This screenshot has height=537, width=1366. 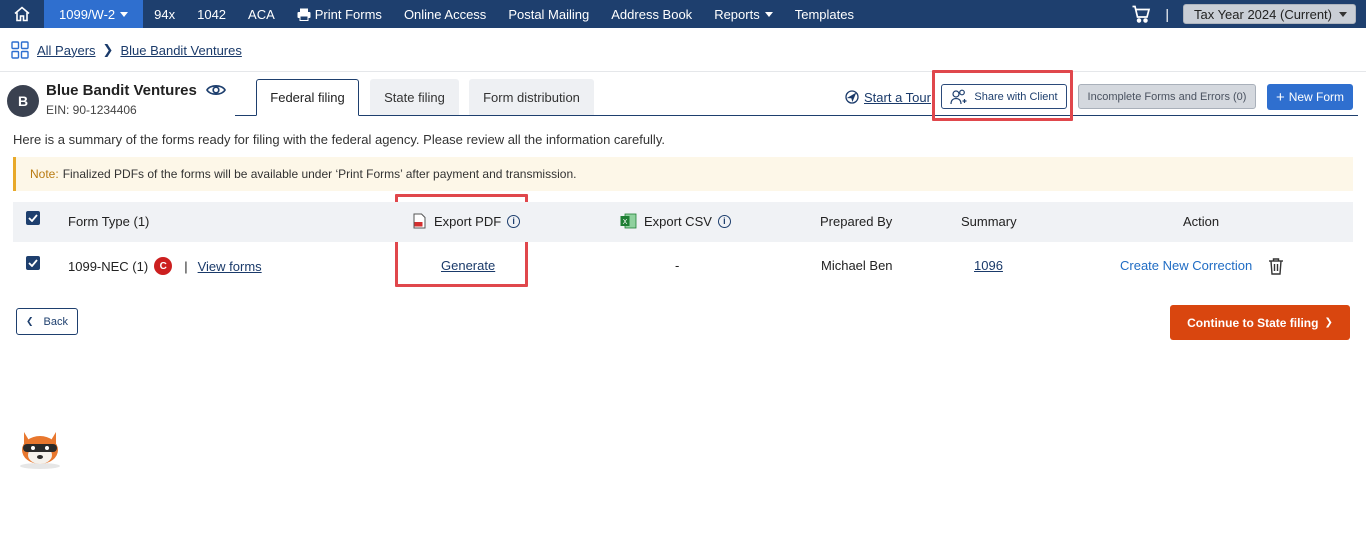 I want to click on home-button, so click(x=22, y=14).